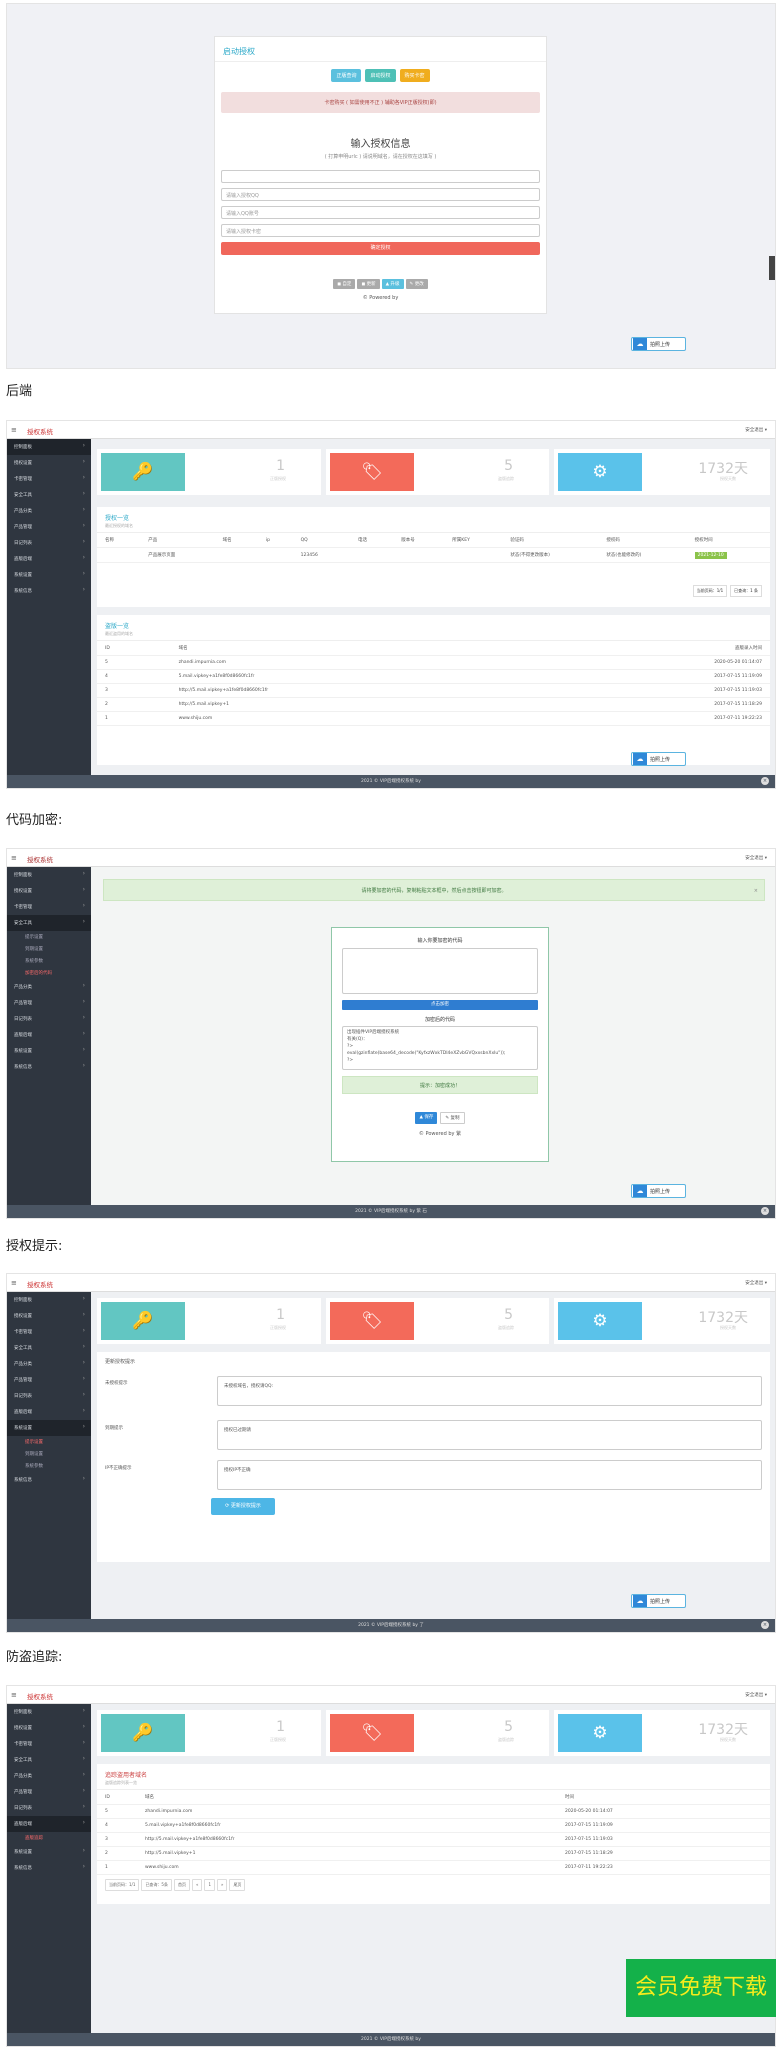 The width and height of the screenshot is (782, 2049). Describe the element at coordinates (489, 1391) in the screenshot. I see `unauth-tip-input: 未授权域名，授权请QQ:` at that location.